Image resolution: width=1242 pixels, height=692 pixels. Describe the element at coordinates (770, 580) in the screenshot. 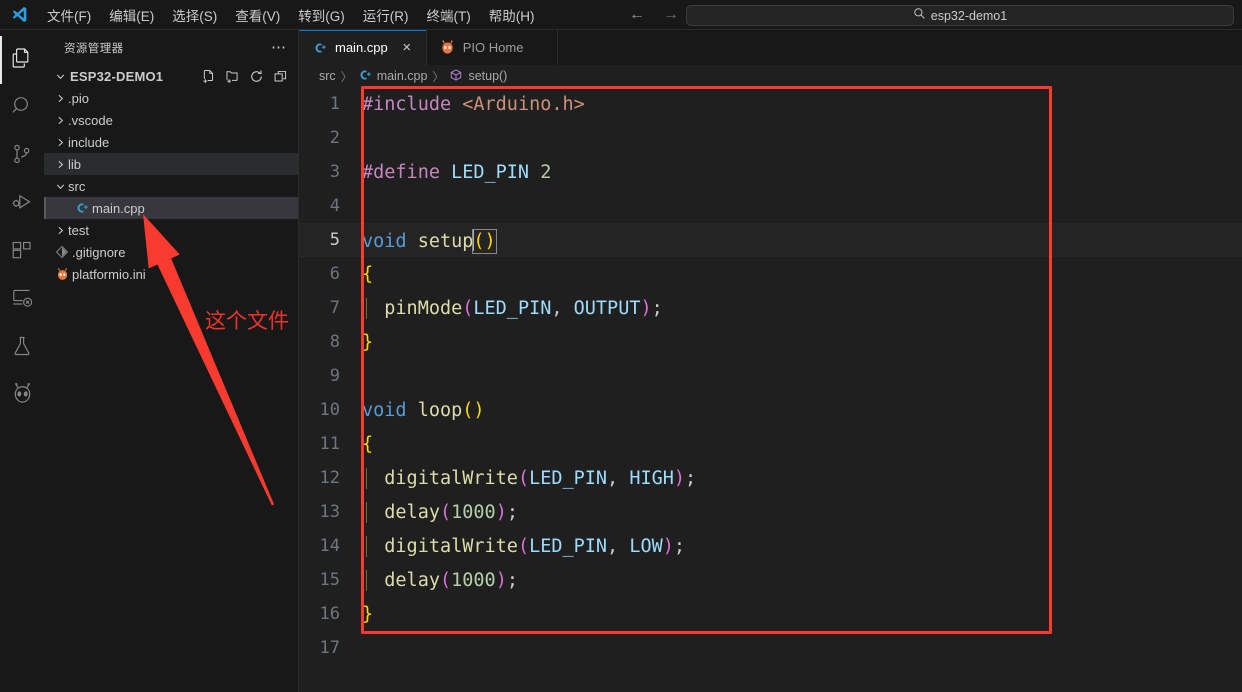

I see `code-line: 15 delay(1000);` at that location.